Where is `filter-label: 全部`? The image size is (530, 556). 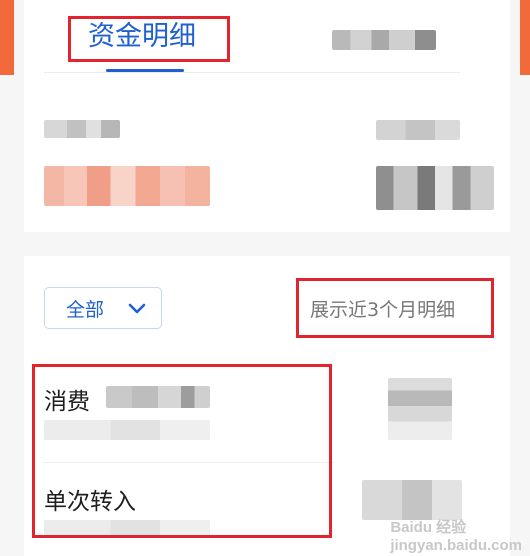 filter-label: 全部 is located at coordinates (85, 309).